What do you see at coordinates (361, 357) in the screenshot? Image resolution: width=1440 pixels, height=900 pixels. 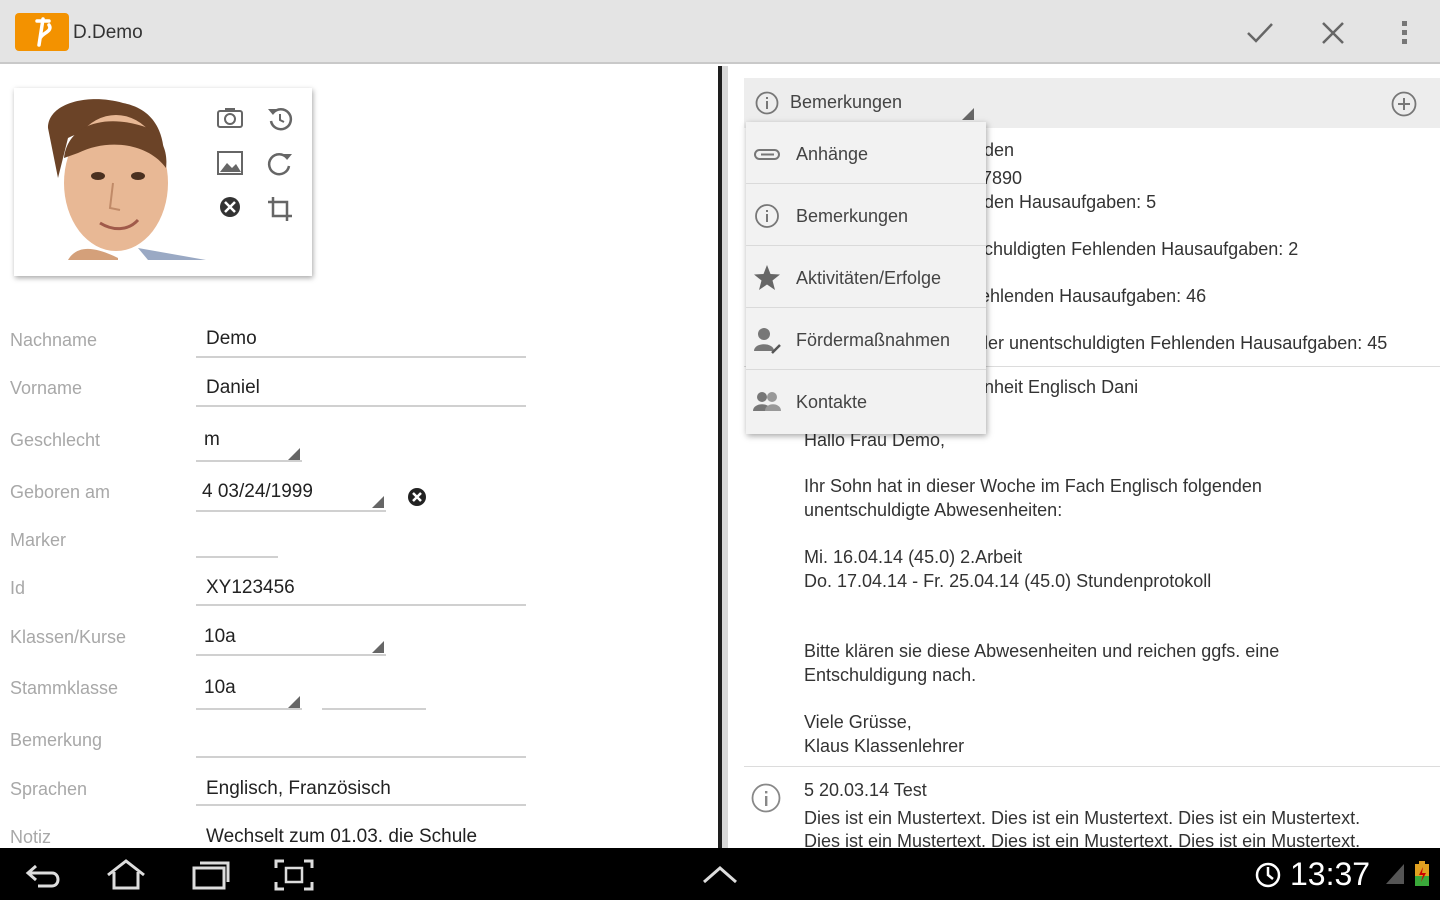 I see `nachname-underline` at bounding box center [361, 357].